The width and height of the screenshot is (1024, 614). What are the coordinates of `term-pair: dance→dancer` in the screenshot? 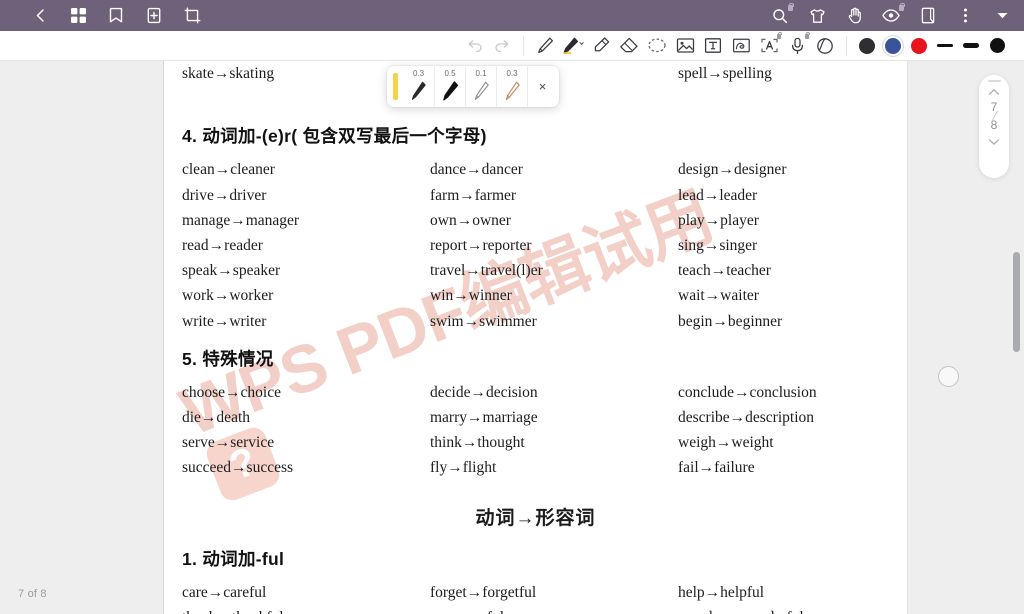 It's located at (476, 170).